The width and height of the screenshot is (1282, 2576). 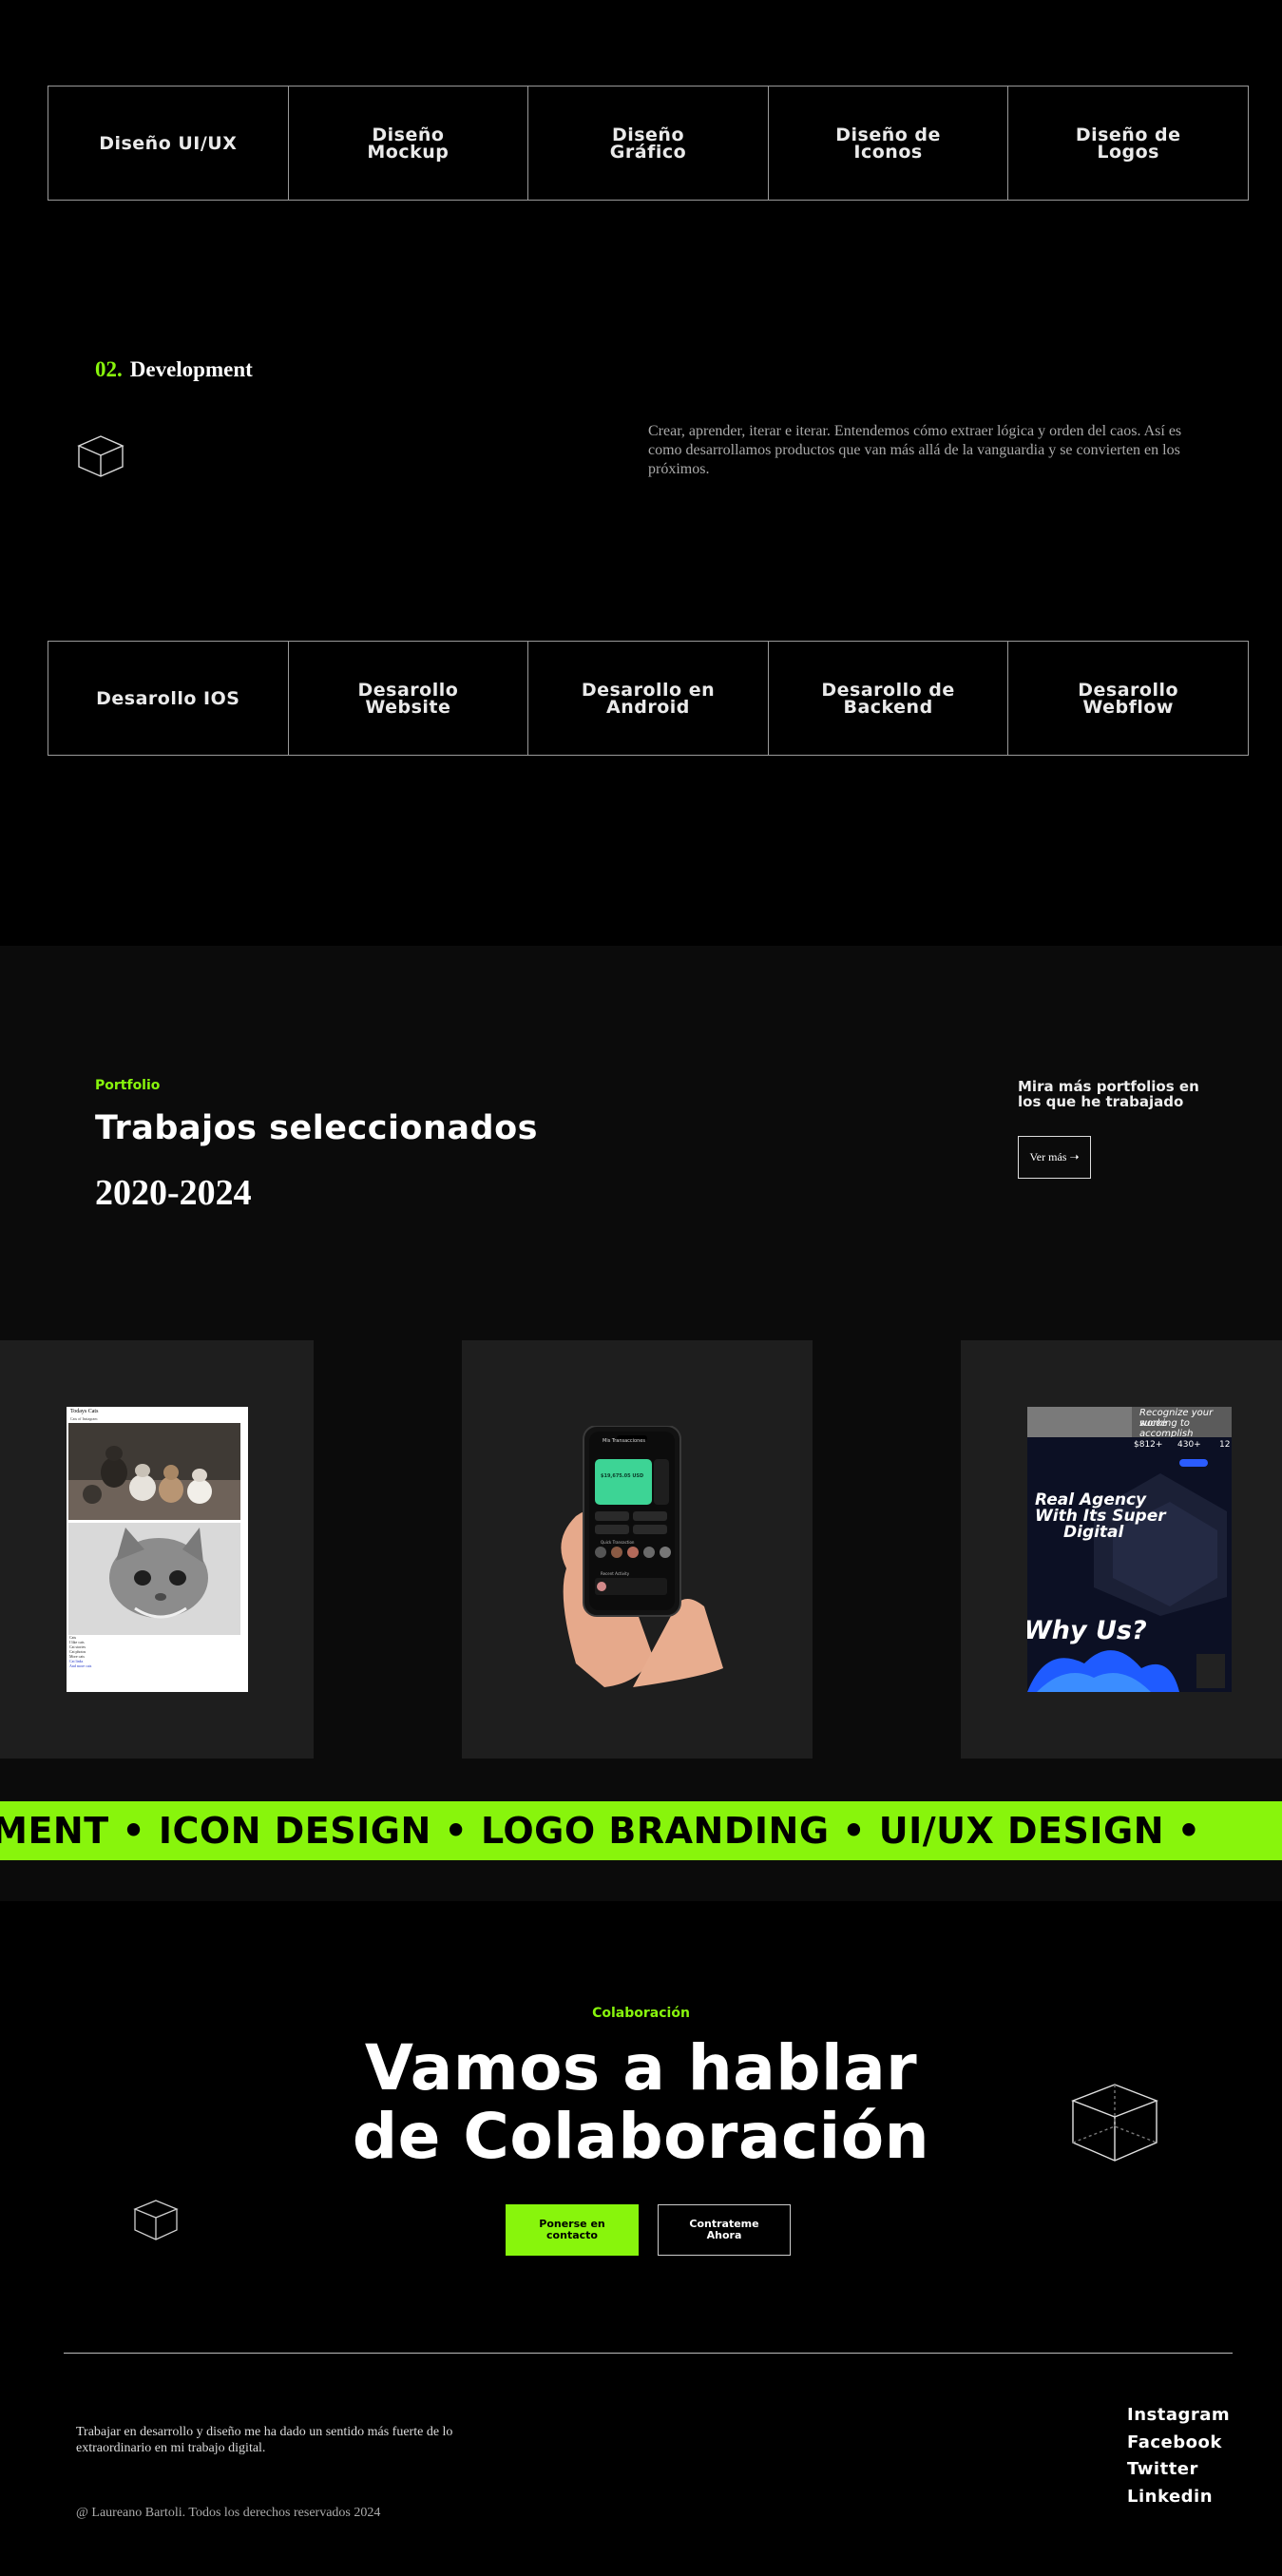 I want to click on social-instagram-link: Instagram, so click(x=1178, y=2416).